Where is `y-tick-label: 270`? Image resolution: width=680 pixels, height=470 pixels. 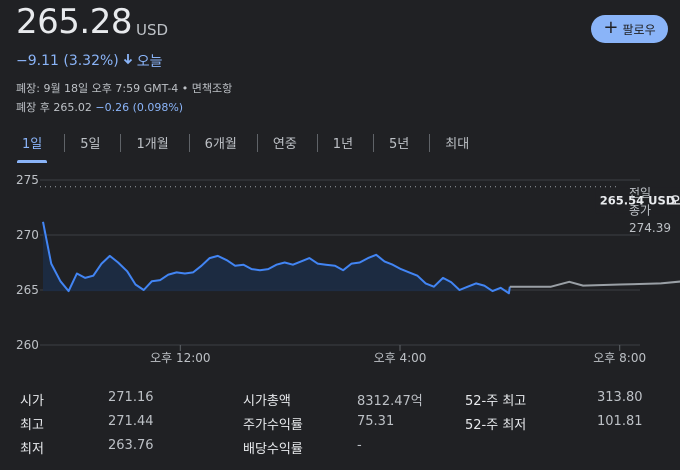
y-tick-label: 270 is located at coordinates (27, 235).